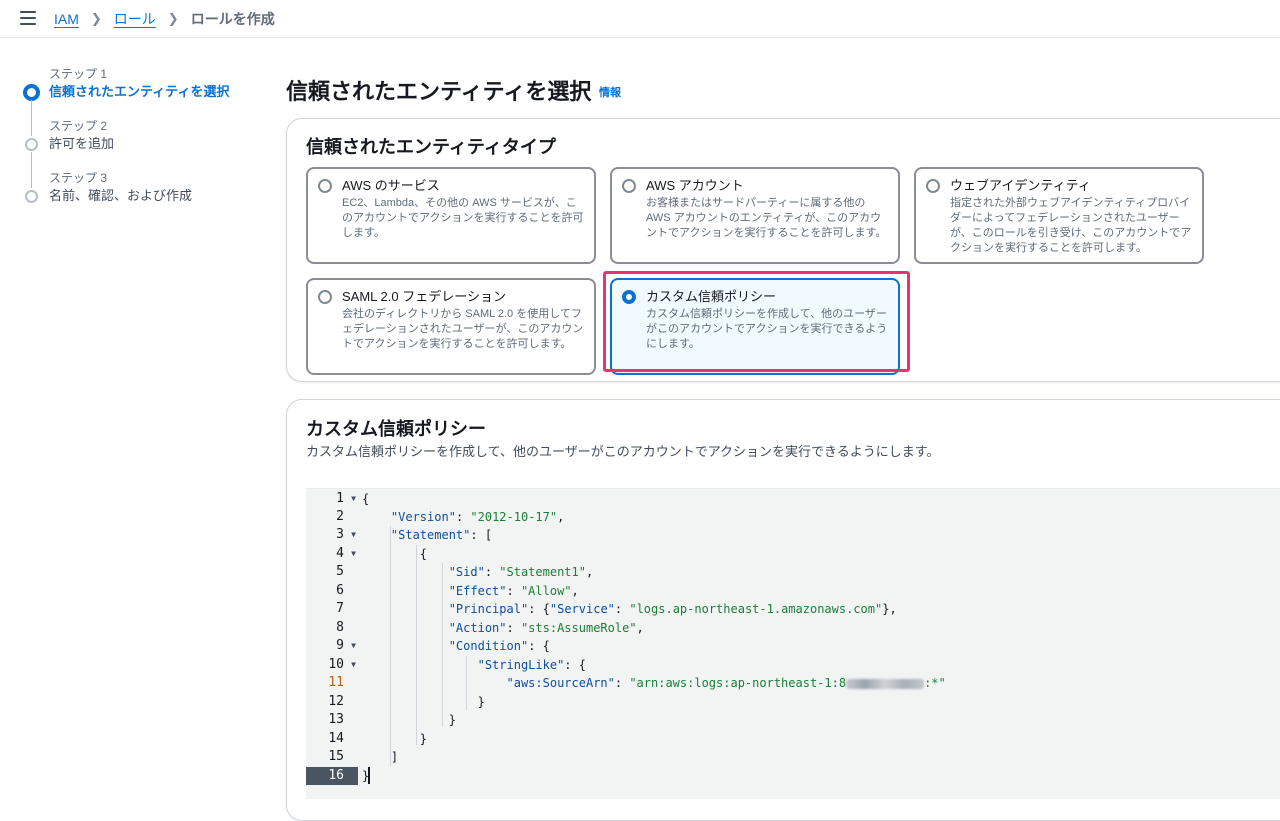  I want to click on step-title: 許可を追加, so click(82, 143).